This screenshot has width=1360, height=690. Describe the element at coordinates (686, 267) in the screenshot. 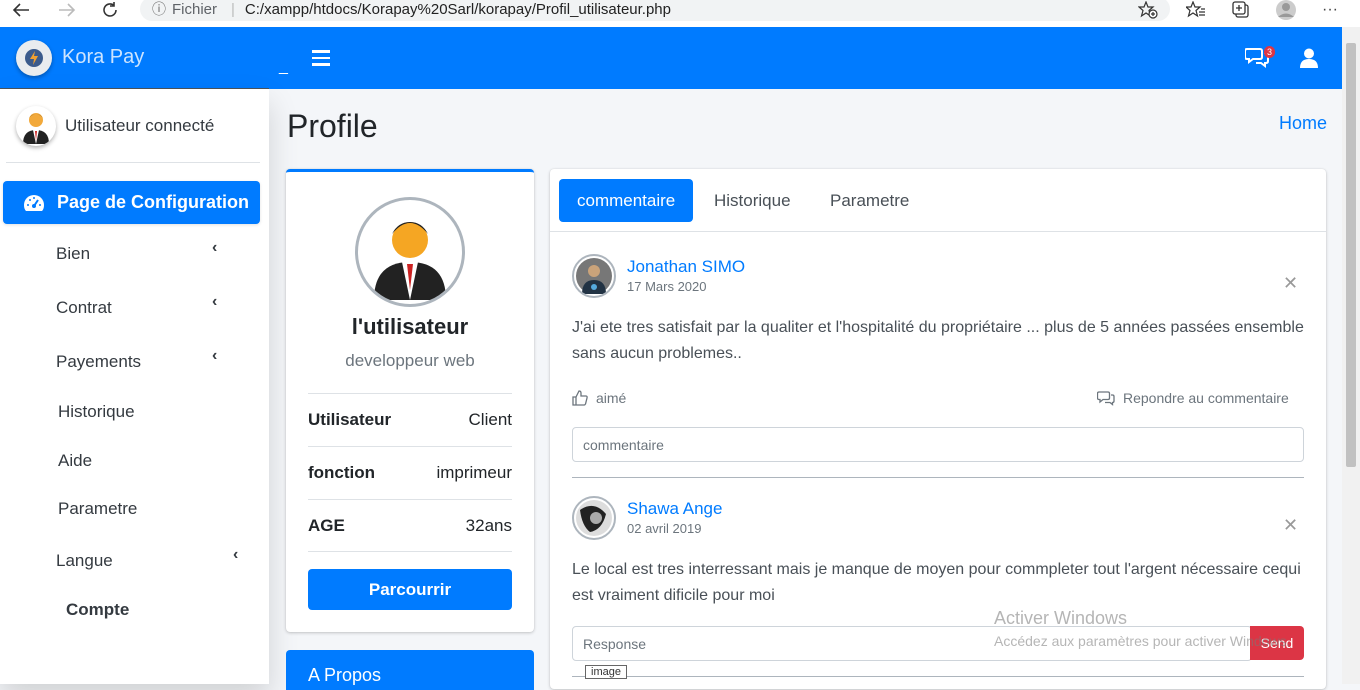

I see `post-author: Jonathan SIMO` at that location.